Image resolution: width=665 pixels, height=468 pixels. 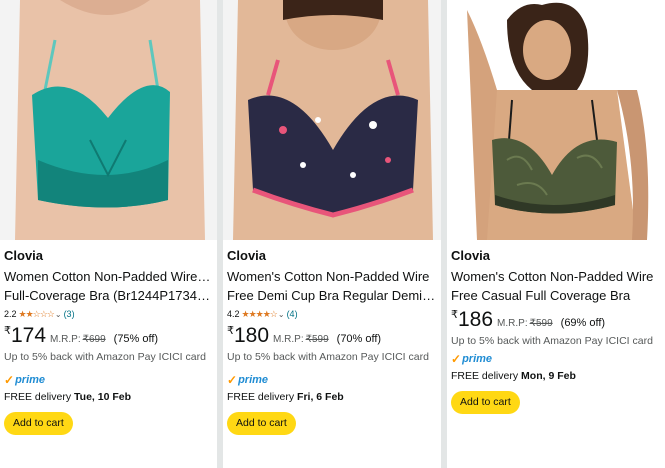 I want to click on price-row: ₹ 180 M.R.P: ₹599 (70% off), so click(x=332, y=337).